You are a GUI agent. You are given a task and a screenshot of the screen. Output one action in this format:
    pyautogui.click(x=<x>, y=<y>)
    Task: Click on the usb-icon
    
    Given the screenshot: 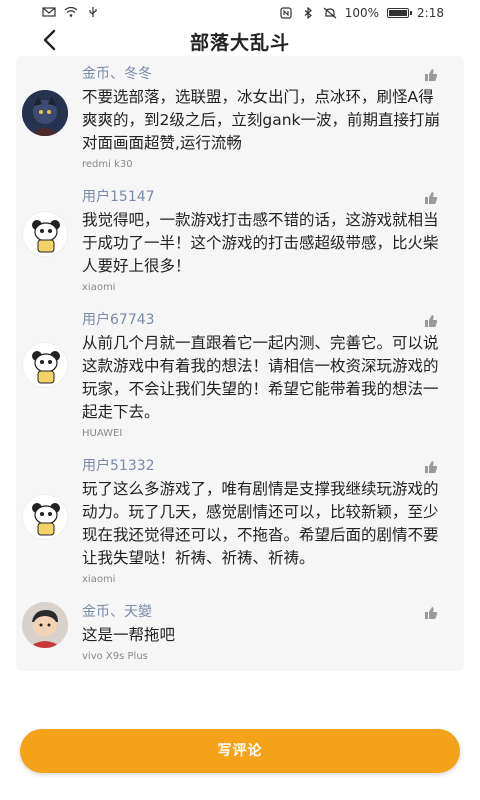 What is the action you would take?
    pyautogui.click(x=93, y=12)
    